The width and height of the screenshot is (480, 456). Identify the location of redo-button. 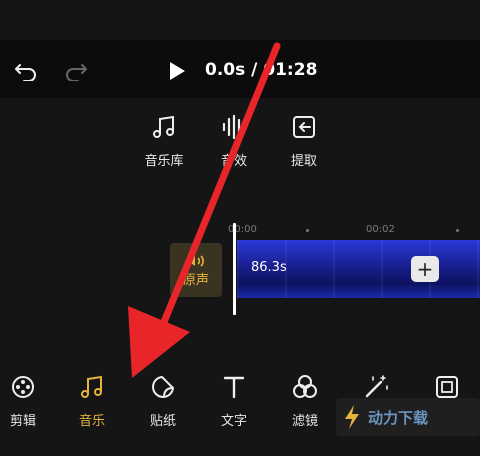
(76, 71).